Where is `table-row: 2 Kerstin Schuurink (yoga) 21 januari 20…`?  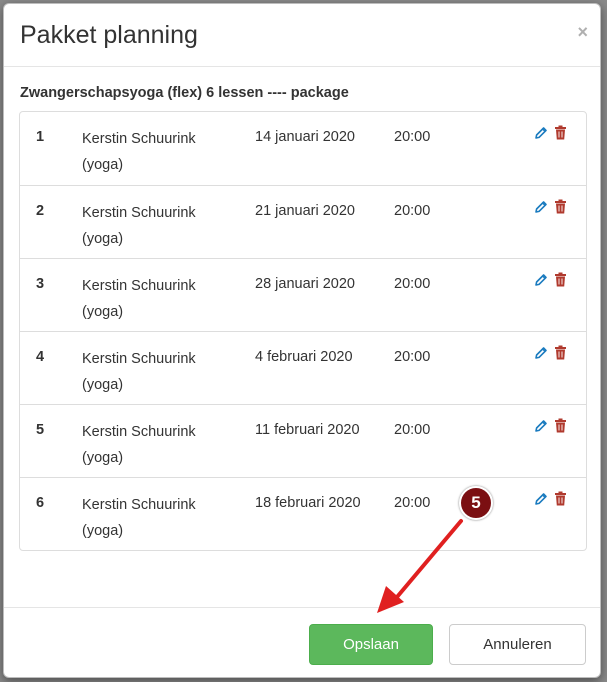 table-row: 2 Kerstin Schuurink (yoga) 21 januari 20… is located at coordinates (303, 221).